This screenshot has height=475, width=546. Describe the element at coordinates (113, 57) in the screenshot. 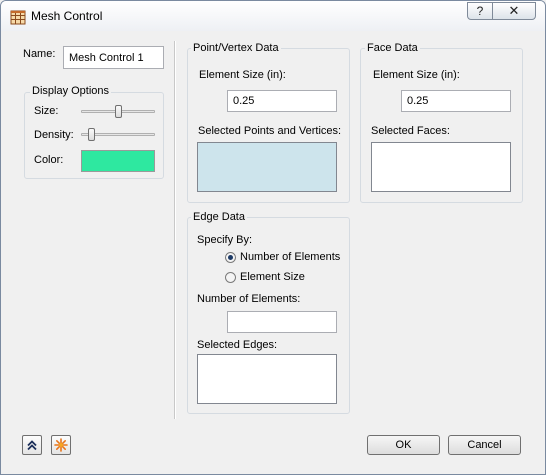

I see `name-input` at that location.